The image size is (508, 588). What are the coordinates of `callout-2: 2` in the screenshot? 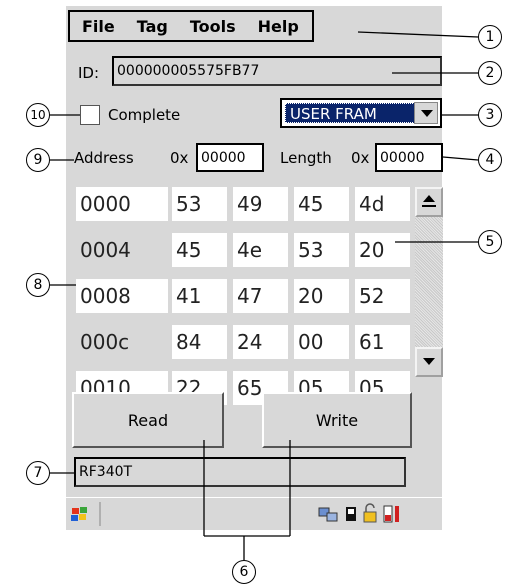 It's located at (490, 73).